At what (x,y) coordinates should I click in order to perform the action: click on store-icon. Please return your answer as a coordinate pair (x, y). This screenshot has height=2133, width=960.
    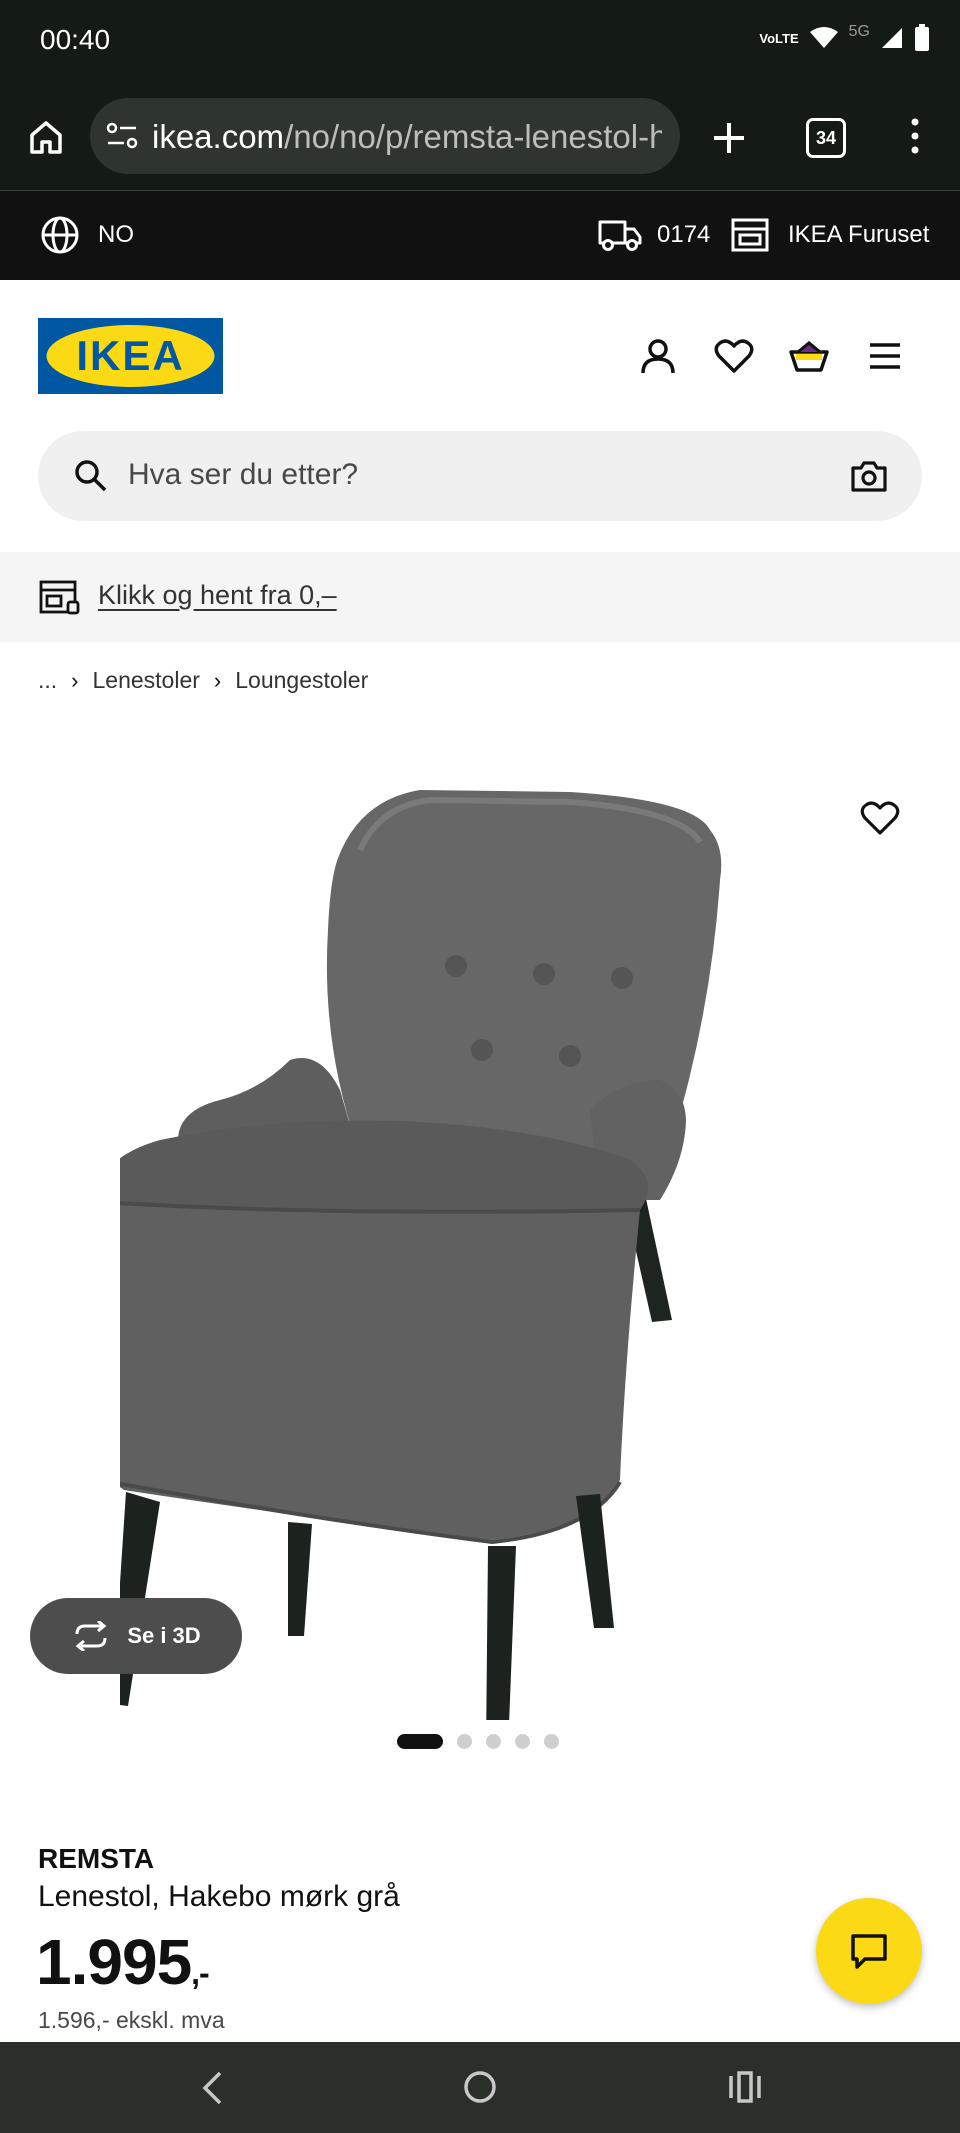
    Looking at the image, I should click on (750, 235).